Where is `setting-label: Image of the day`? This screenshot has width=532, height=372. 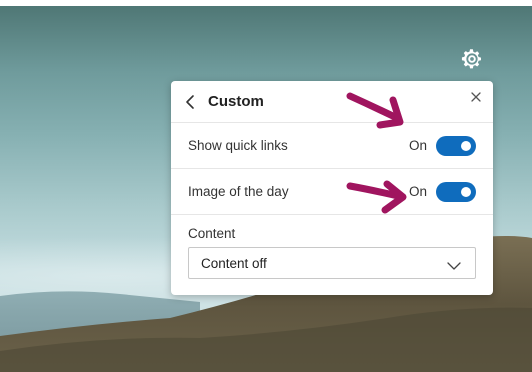
setting-label: Image of the day is located at coordinates (238, 191).